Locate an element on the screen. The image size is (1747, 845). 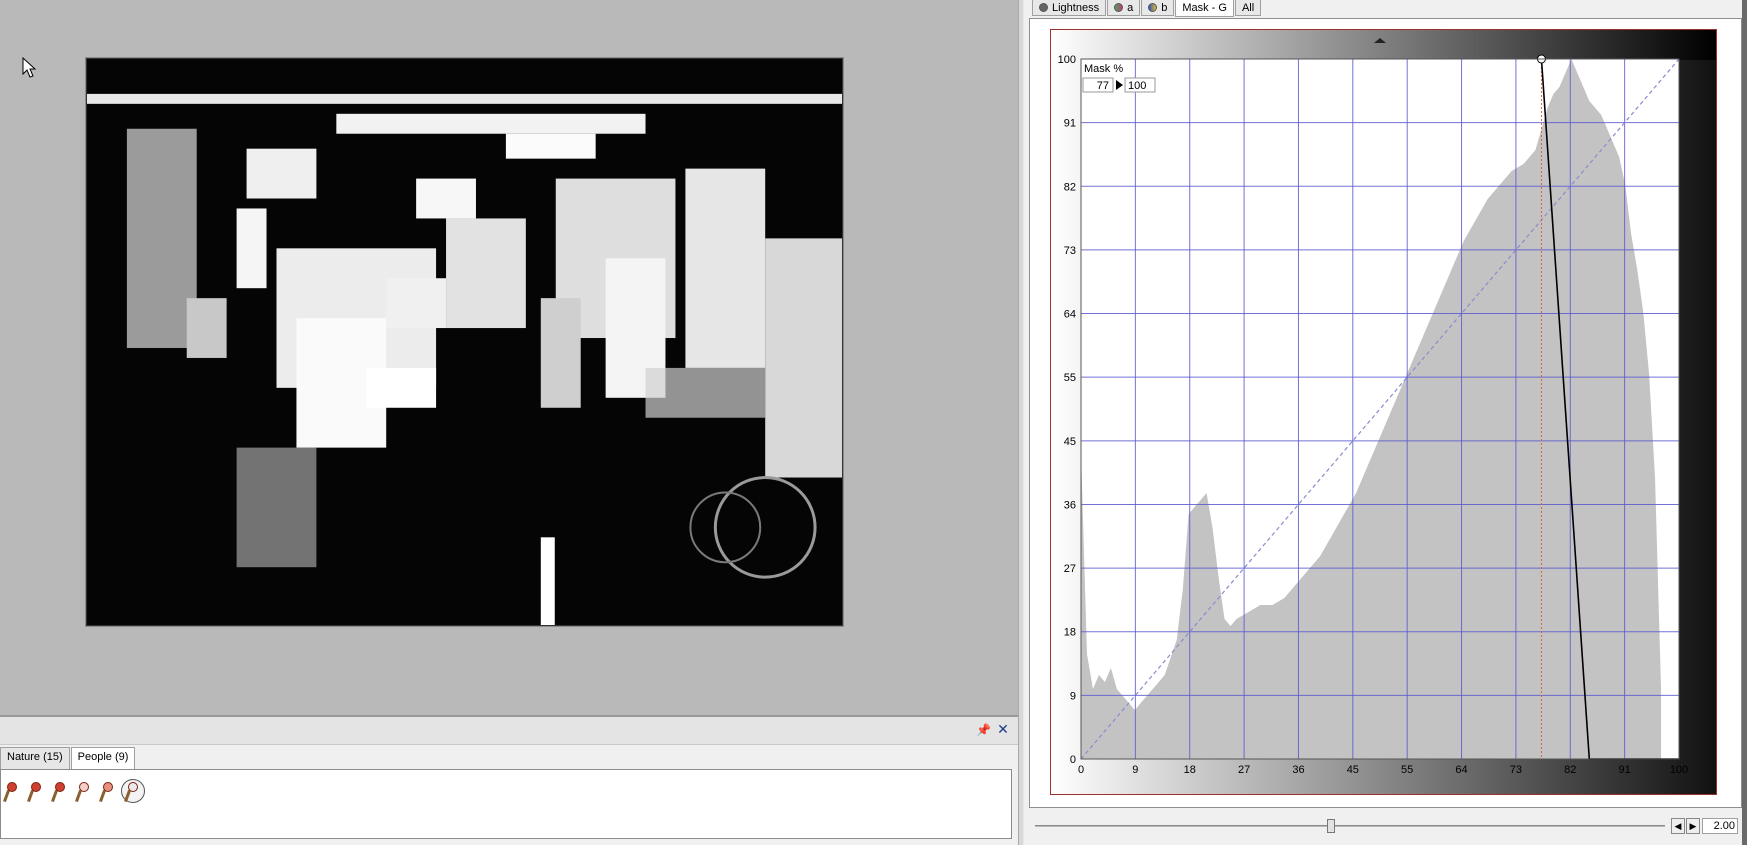
tab-mask-g: Mask - G is located at coordinates (1204, 8).